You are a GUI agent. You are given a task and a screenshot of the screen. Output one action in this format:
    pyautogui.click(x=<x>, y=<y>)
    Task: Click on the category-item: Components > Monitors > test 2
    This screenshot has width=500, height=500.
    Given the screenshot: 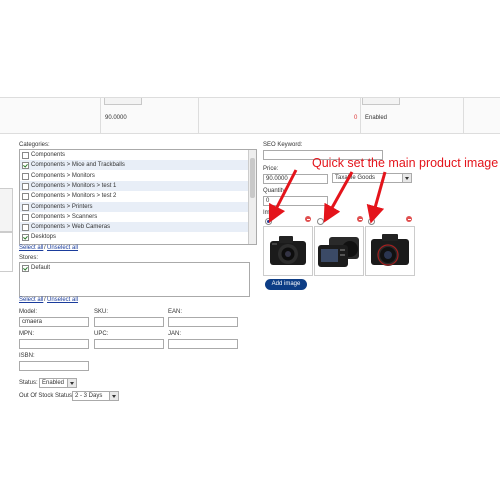 What is the action you would take?
    pyautogui.click(x=134, y=196)
    